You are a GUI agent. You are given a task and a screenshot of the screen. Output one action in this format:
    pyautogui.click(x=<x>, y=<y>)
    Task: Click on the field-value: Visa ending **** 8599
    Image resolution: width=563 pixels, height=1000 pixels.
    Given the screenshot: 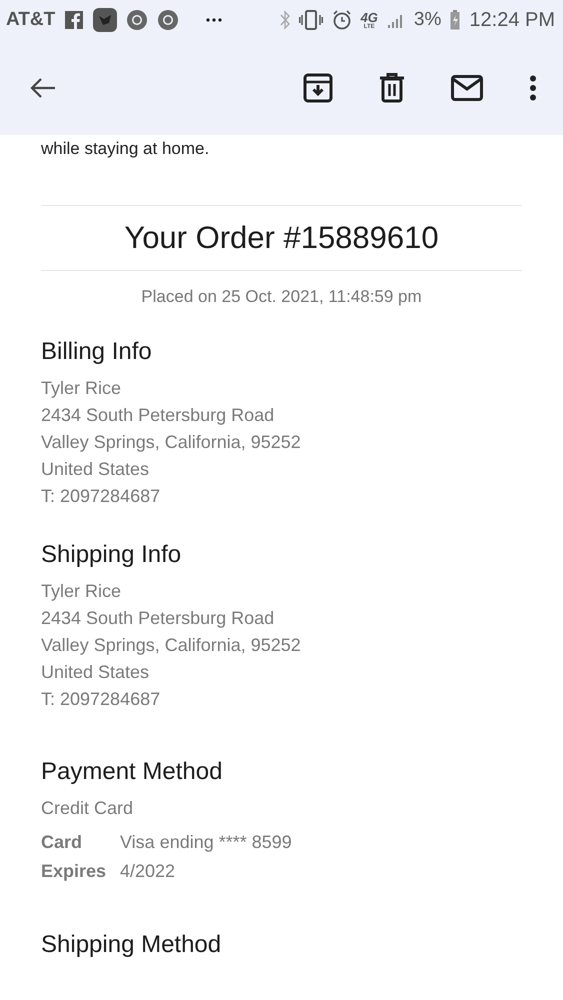 What is the action you would take?
    pyautogui.click(x=206, y=842)
    